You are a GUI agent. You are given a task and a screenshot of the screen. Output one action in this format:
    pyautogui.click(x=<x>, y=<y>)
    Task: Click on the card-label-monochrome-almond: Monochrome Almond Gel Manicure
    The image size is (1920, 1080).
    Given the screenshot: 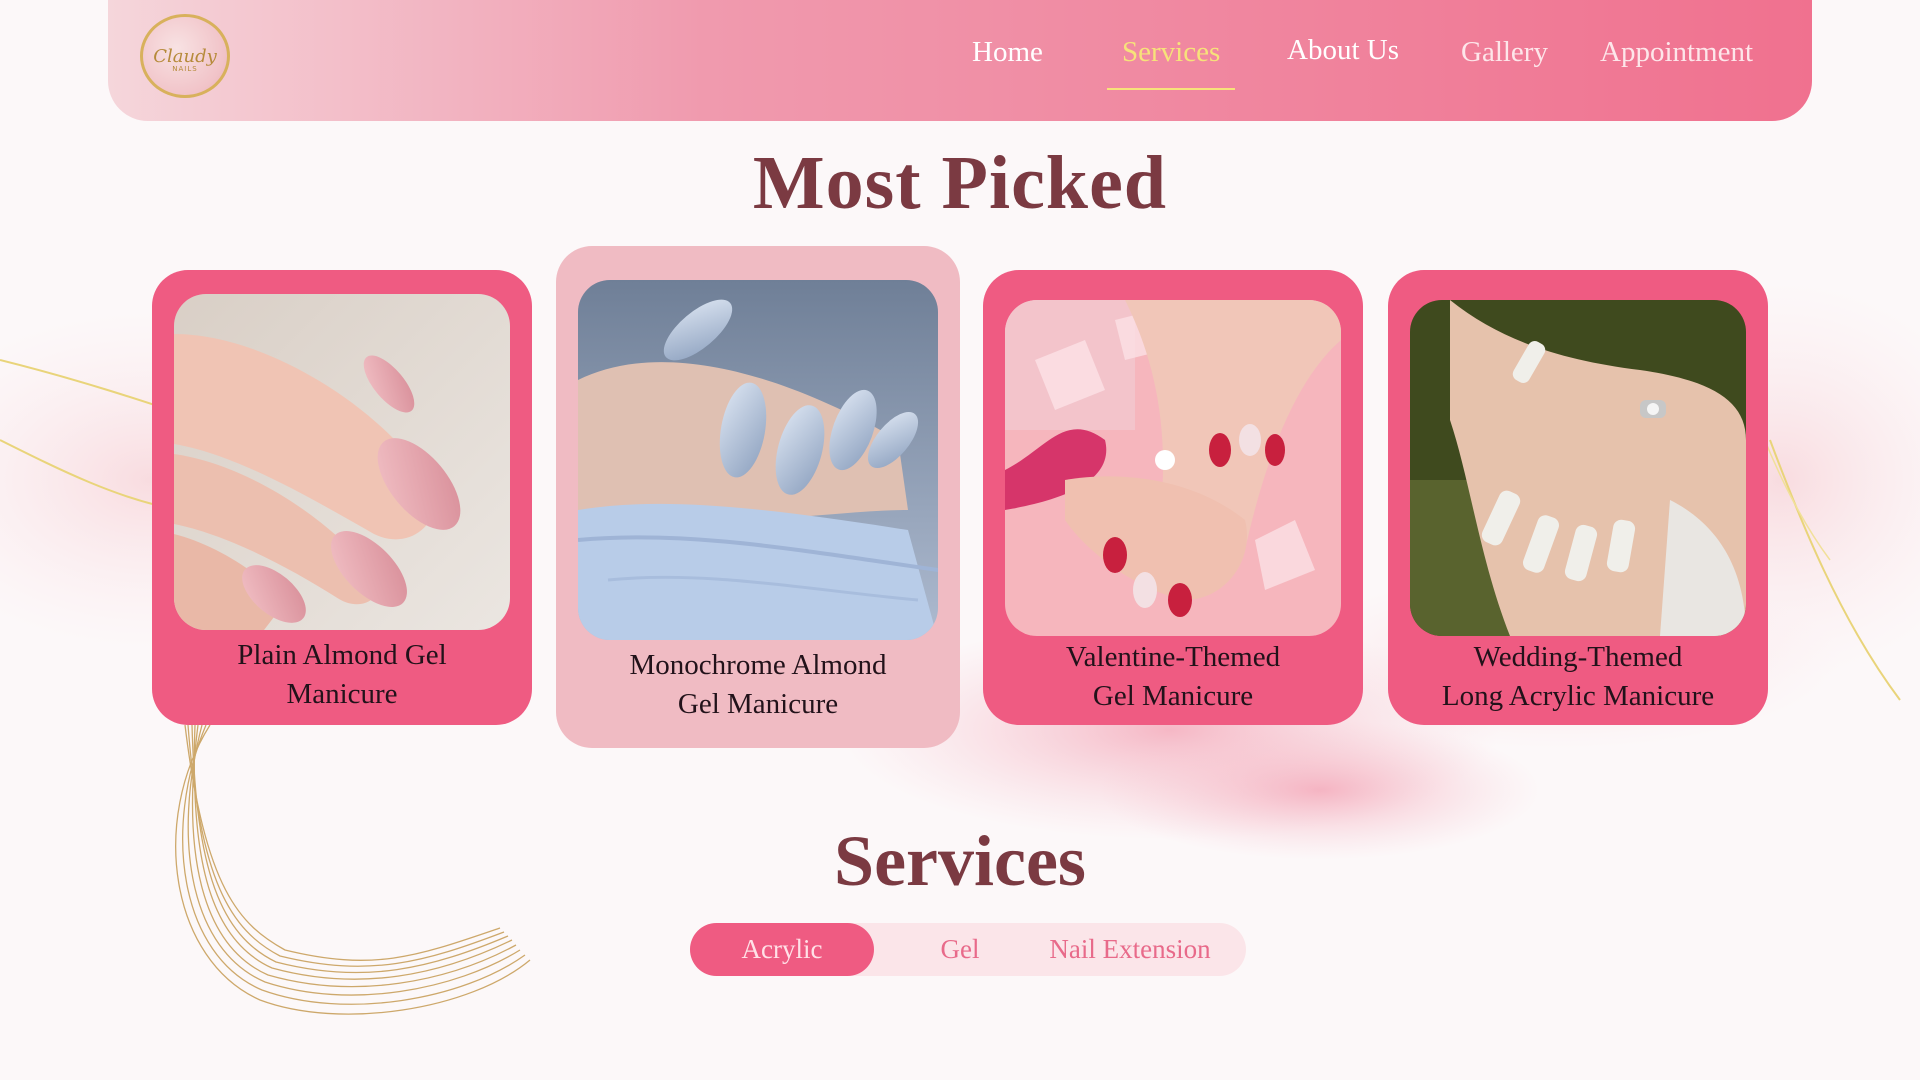 What is the action you would take?
    pyautogui.click(x=758, y=685)
    